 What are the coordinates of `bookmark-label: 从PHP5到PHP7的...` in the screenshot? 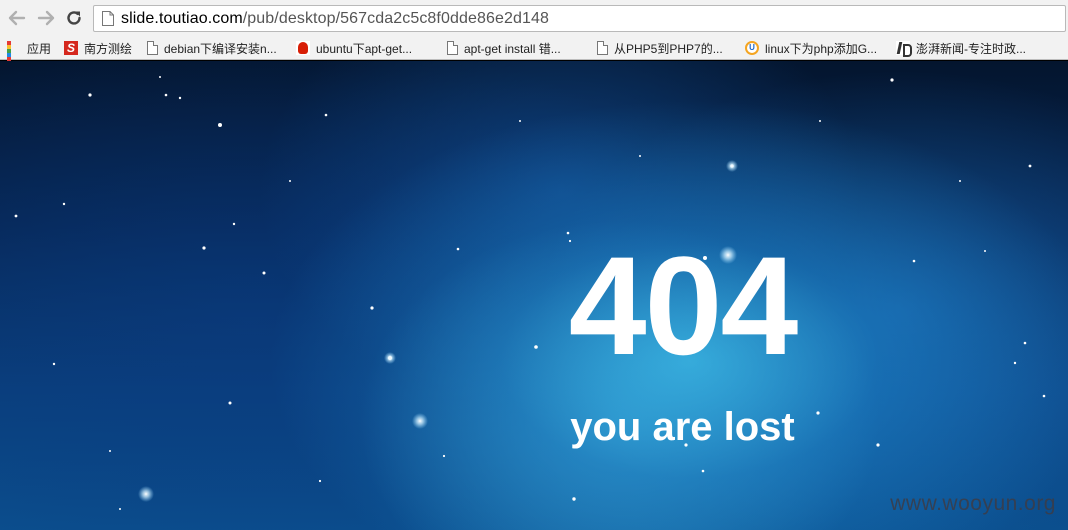 It's located at (668, 48).